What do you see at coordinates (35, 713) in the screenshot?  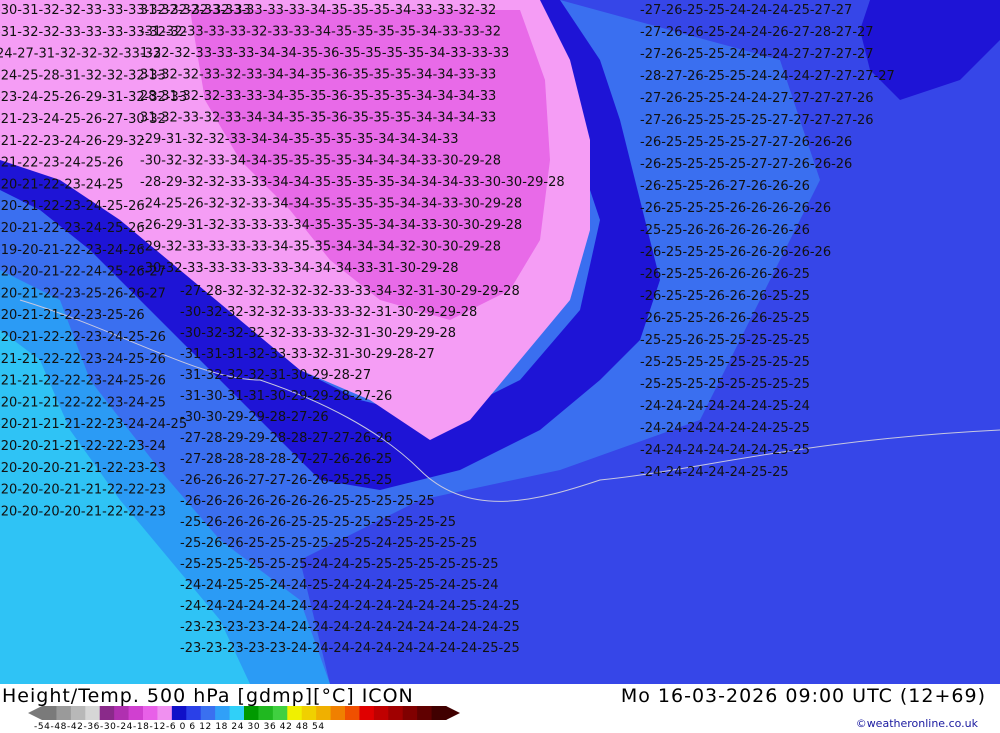 I see `legend-arrow-left` at bounding box center [35, 713].